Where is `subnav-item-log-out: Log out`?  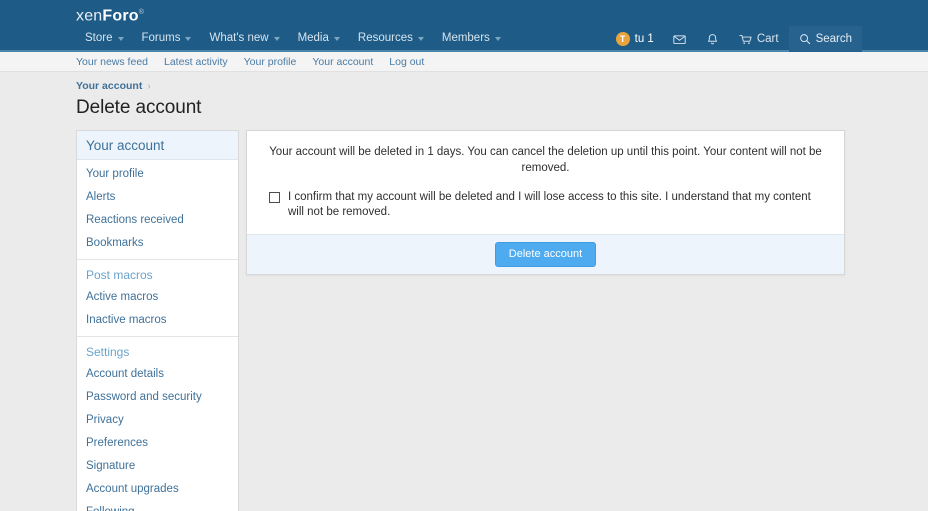
subnav-item-log-out: Log out is located at coordinates (406, 62).